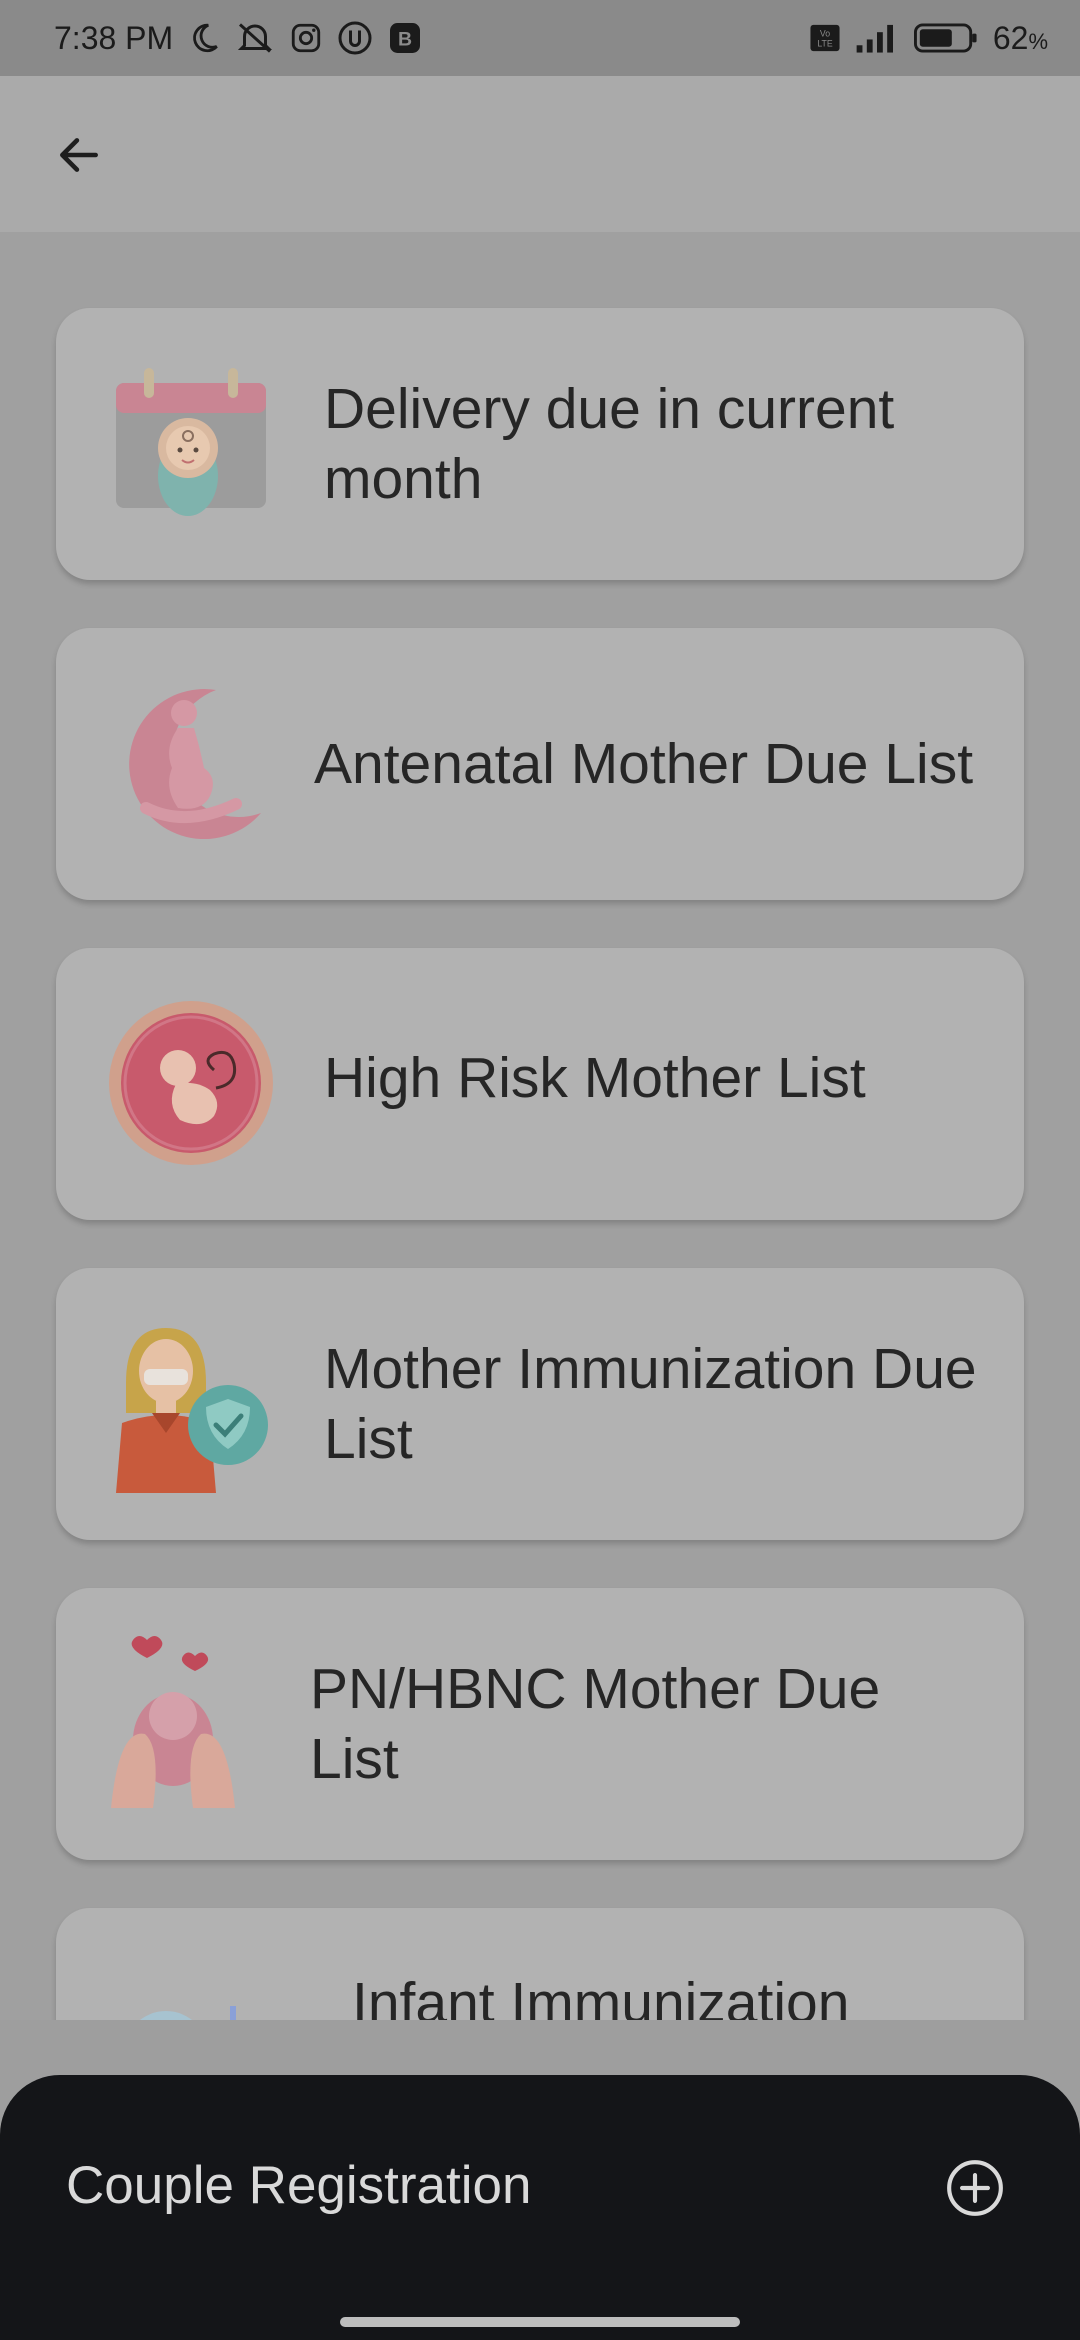 This screenshot has width=1080, height=2340. I want to click on list-item-antenatal-mother: Antenatal Mother Due List, so click(540, 764).